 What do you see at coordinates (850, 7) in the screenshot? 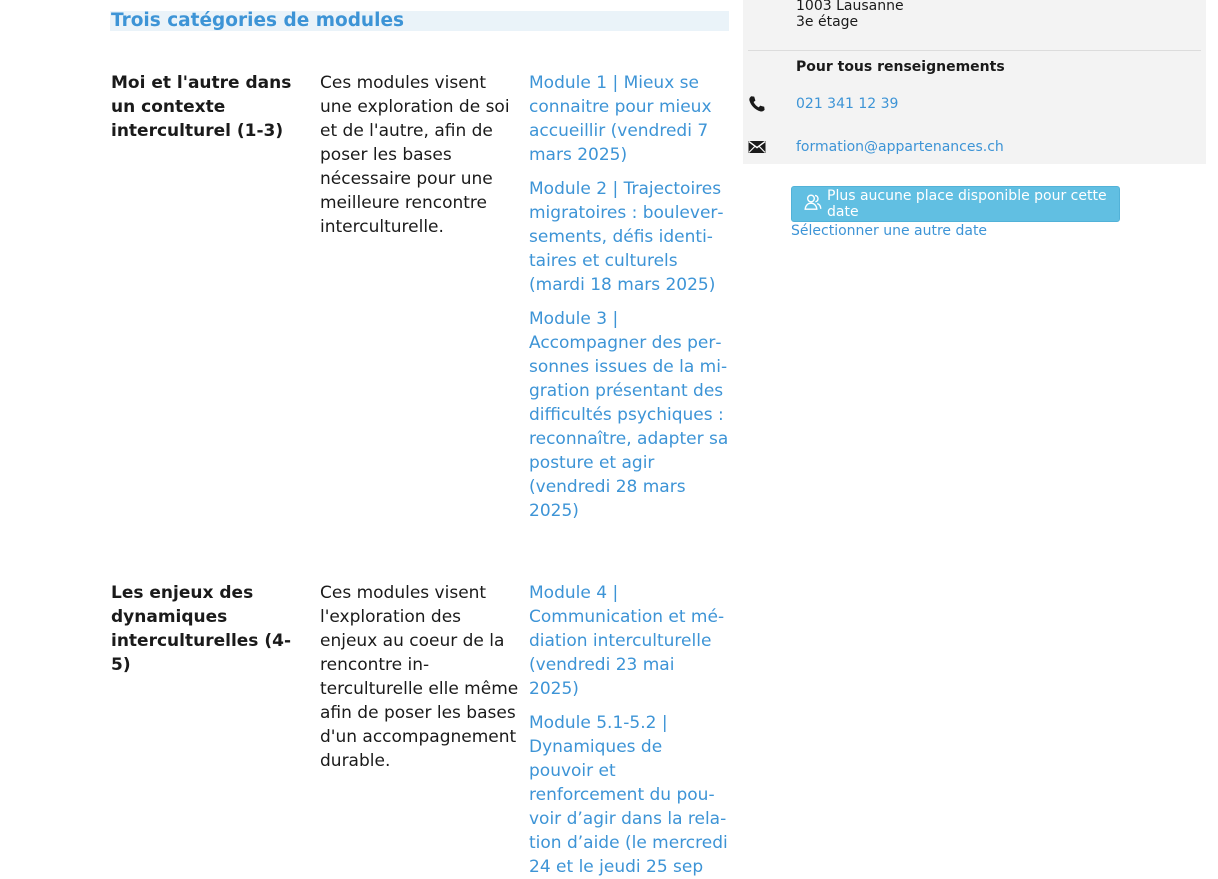
I see `address-city: 1003 Lausanne` at bounding box center [850, 7].